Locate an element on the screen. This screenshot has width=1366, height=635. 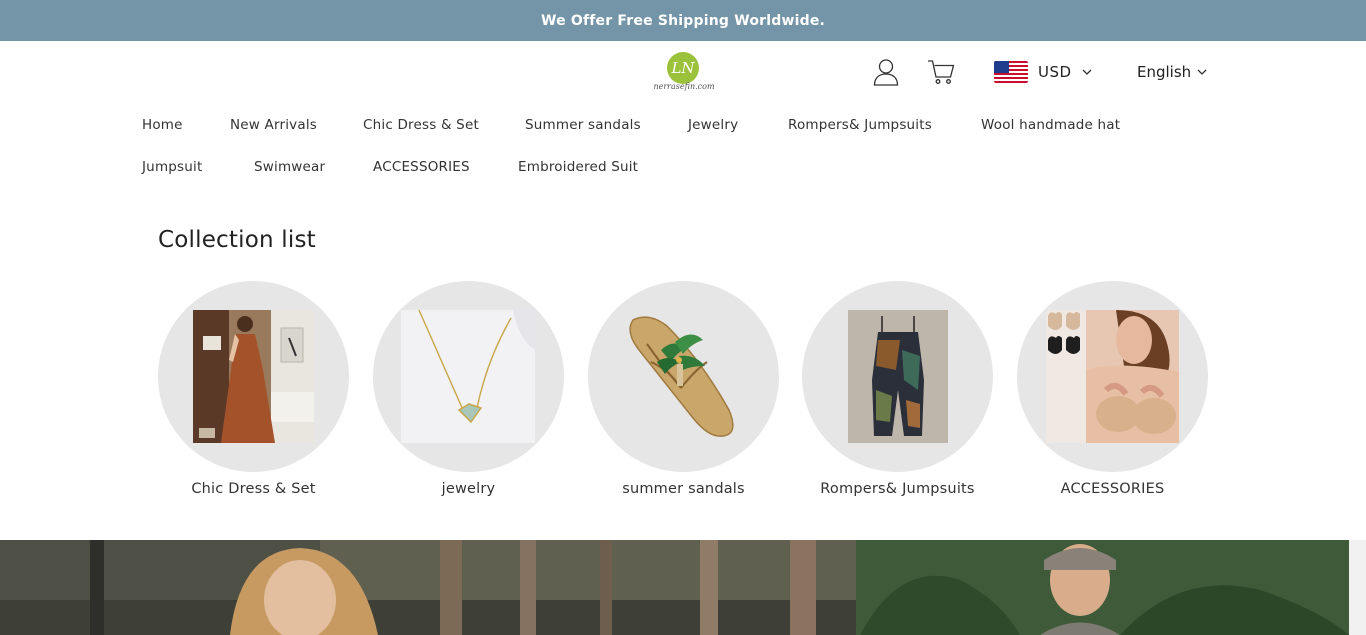
cart-icon is located at coordinates (941, 72).